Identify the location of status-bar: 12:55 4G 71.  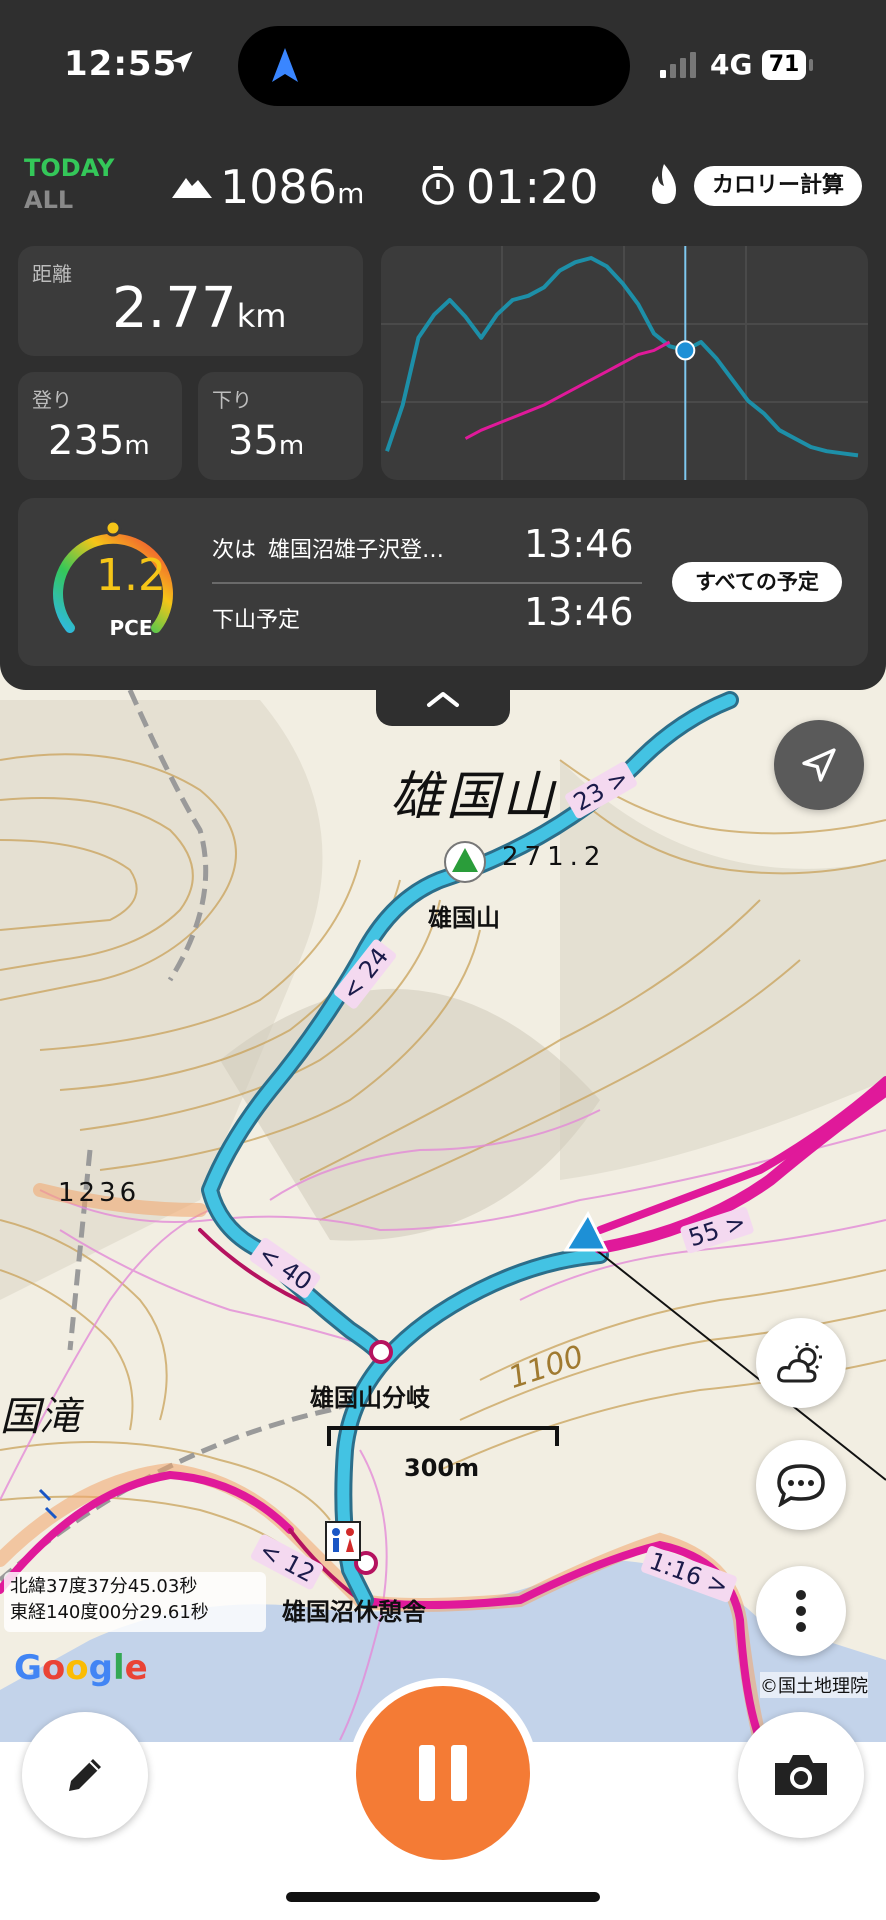
(443, 65).